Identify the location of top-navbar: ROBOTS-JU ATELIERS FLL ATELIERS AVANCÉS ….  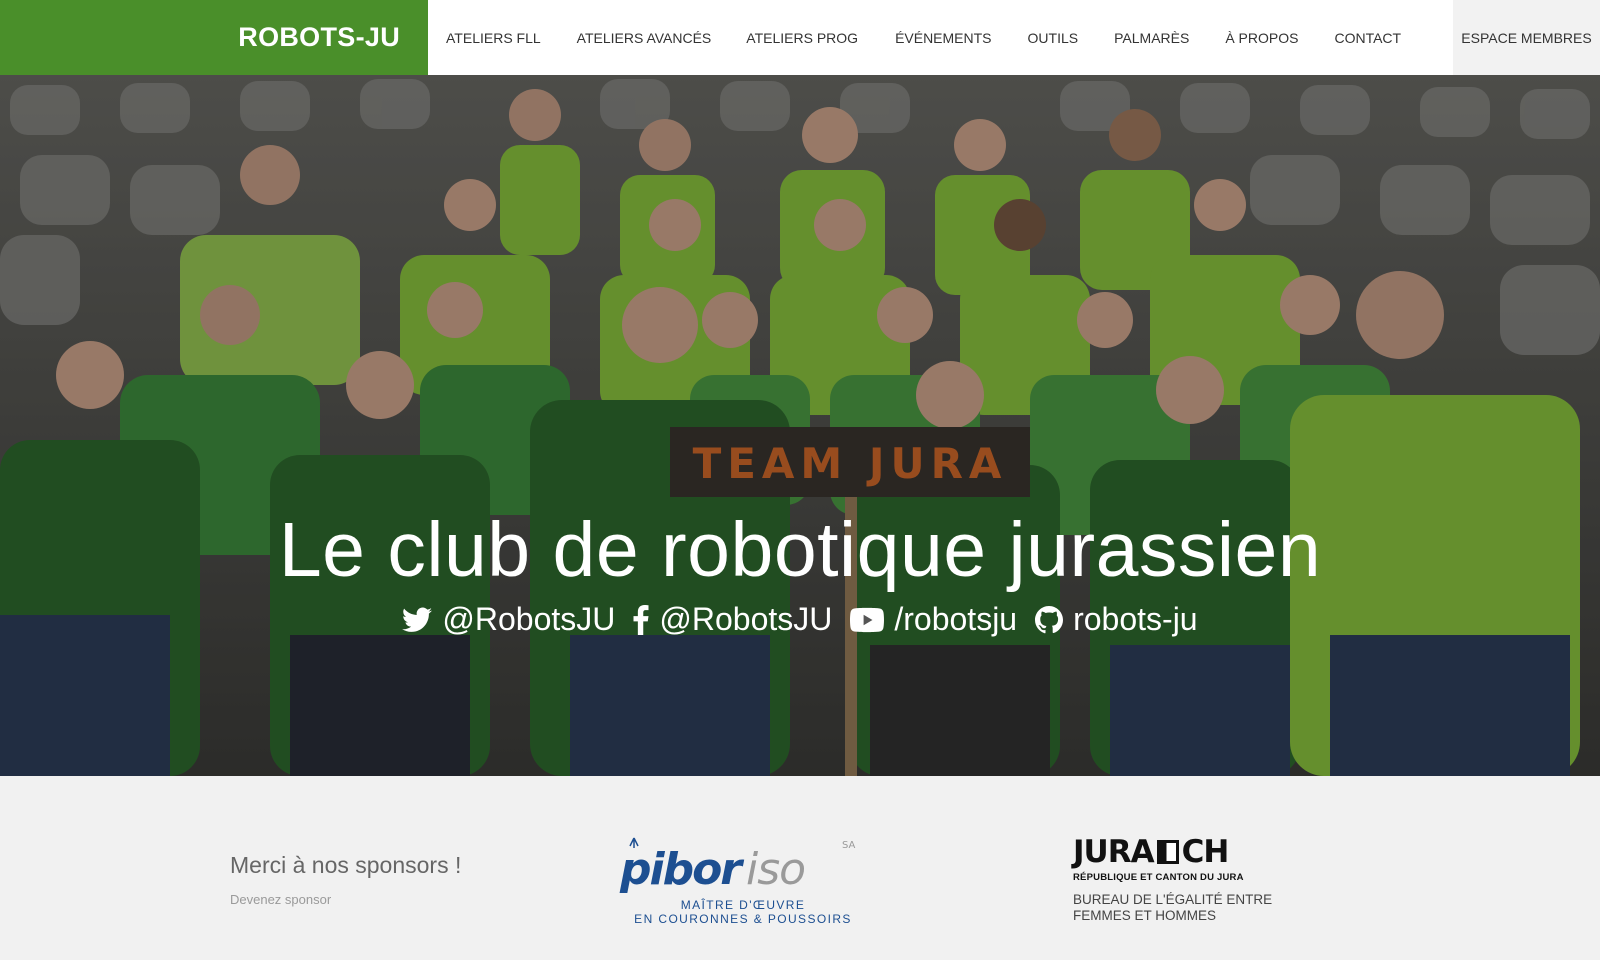
(800, 37).